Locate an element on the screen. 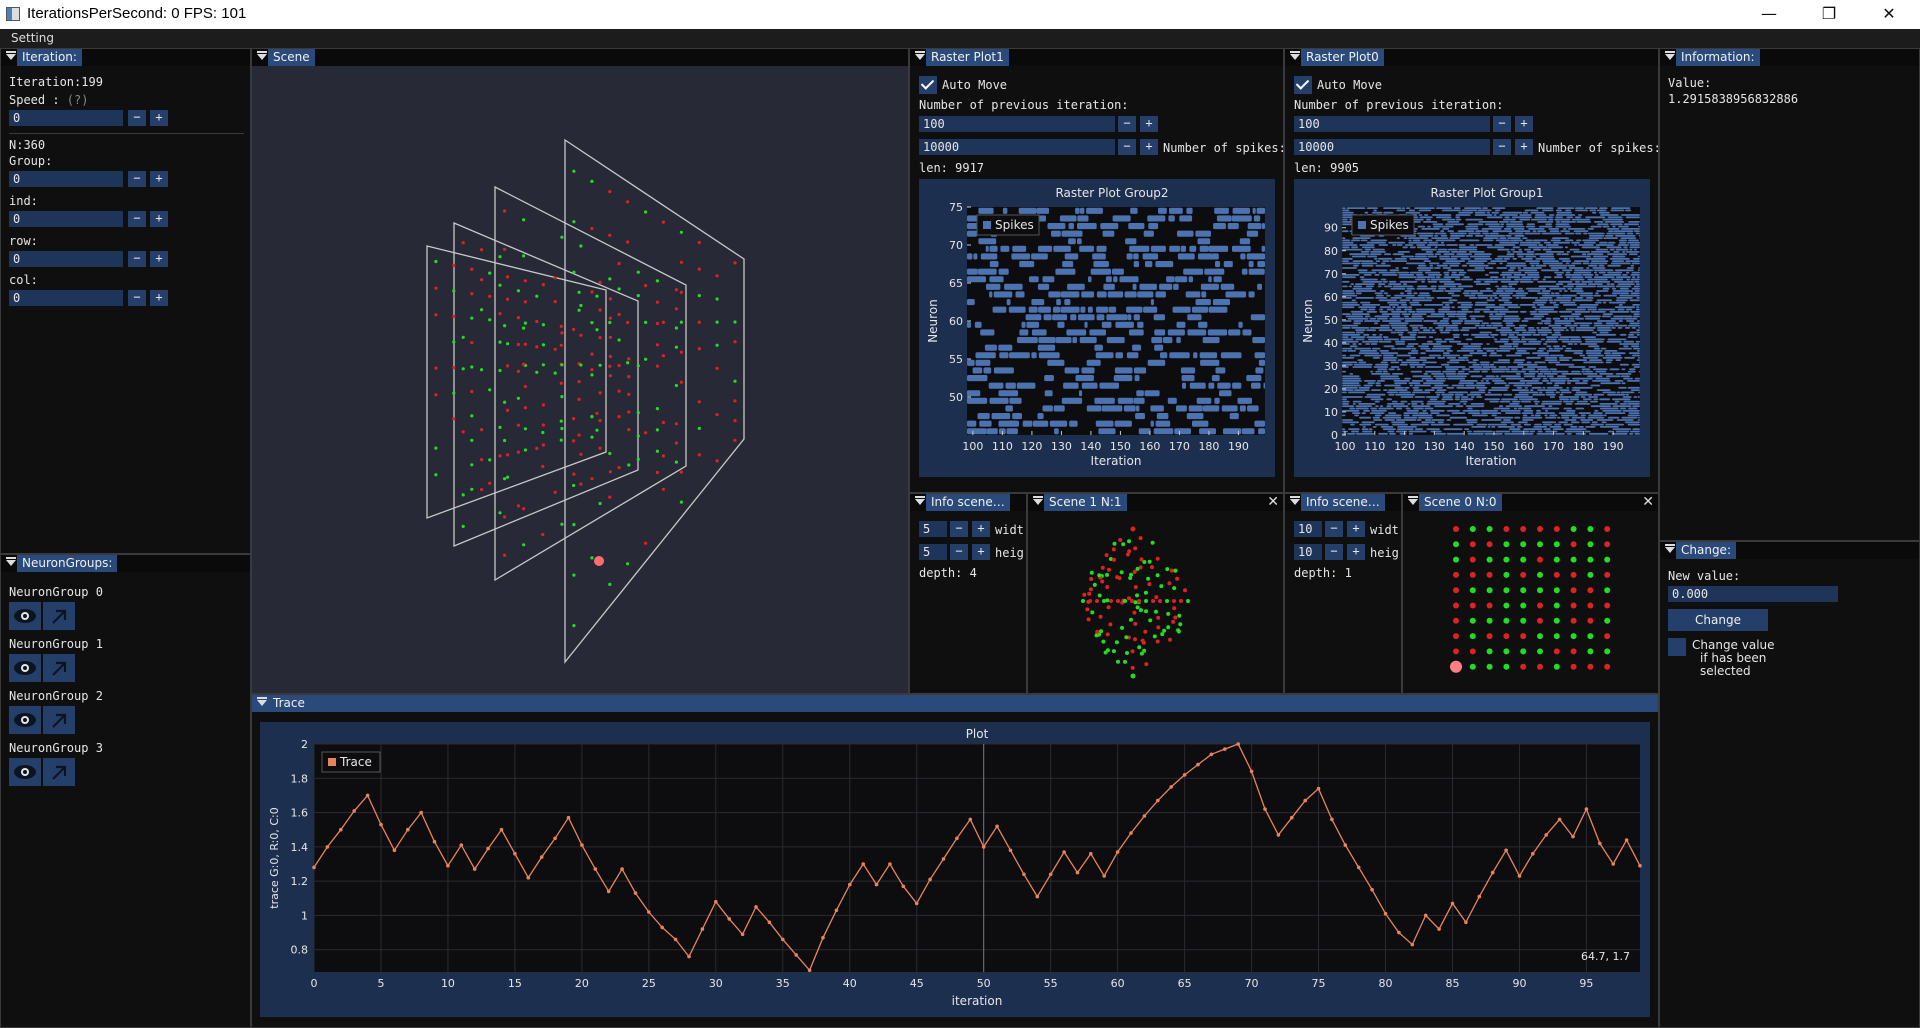  row-increment-button: + is located at coordinates (159, 259).